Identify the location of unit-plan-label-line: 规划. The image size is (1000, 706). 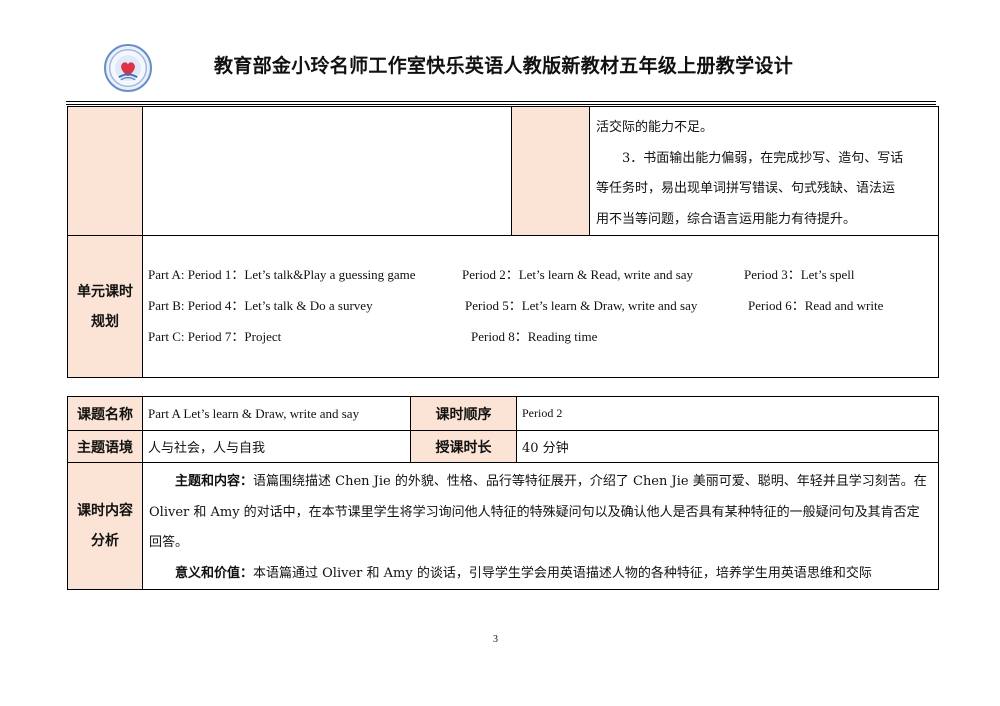
(105, 321).